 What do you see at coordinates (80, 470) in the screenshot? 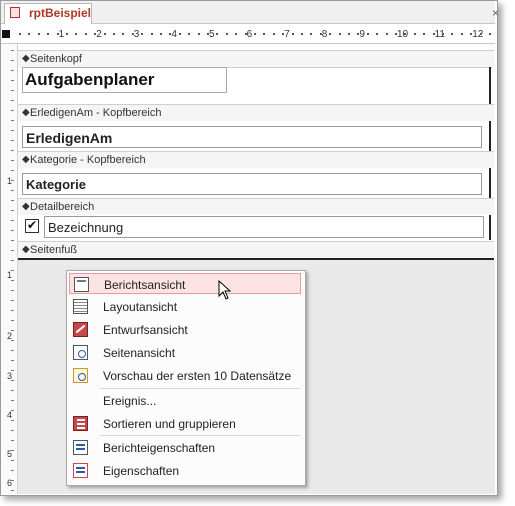
I see `properties-icon` at bounding box center [80, 470].